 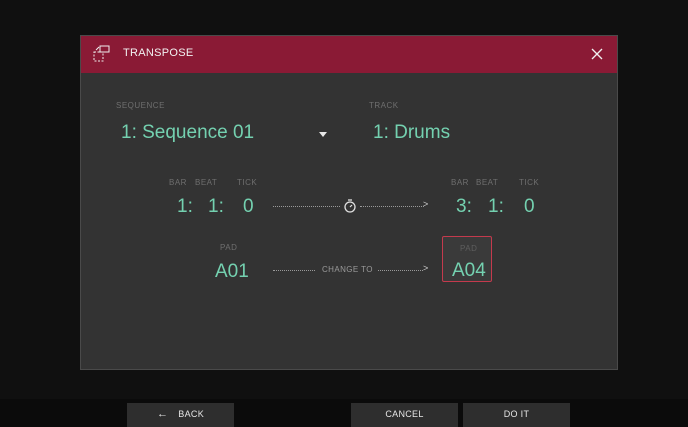 What do you see at coordinates (350, 206) in the screenshot?
I see `stopwatch-icon` at bounding box center [350, 206].